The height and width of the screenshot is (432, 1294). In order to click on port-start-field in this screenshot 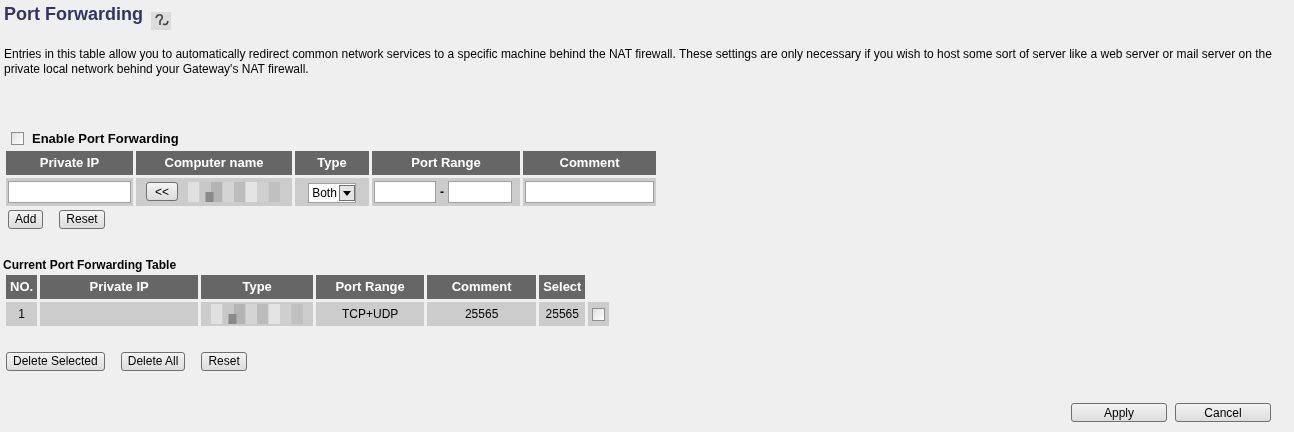, I will do `click(405, 191)`.